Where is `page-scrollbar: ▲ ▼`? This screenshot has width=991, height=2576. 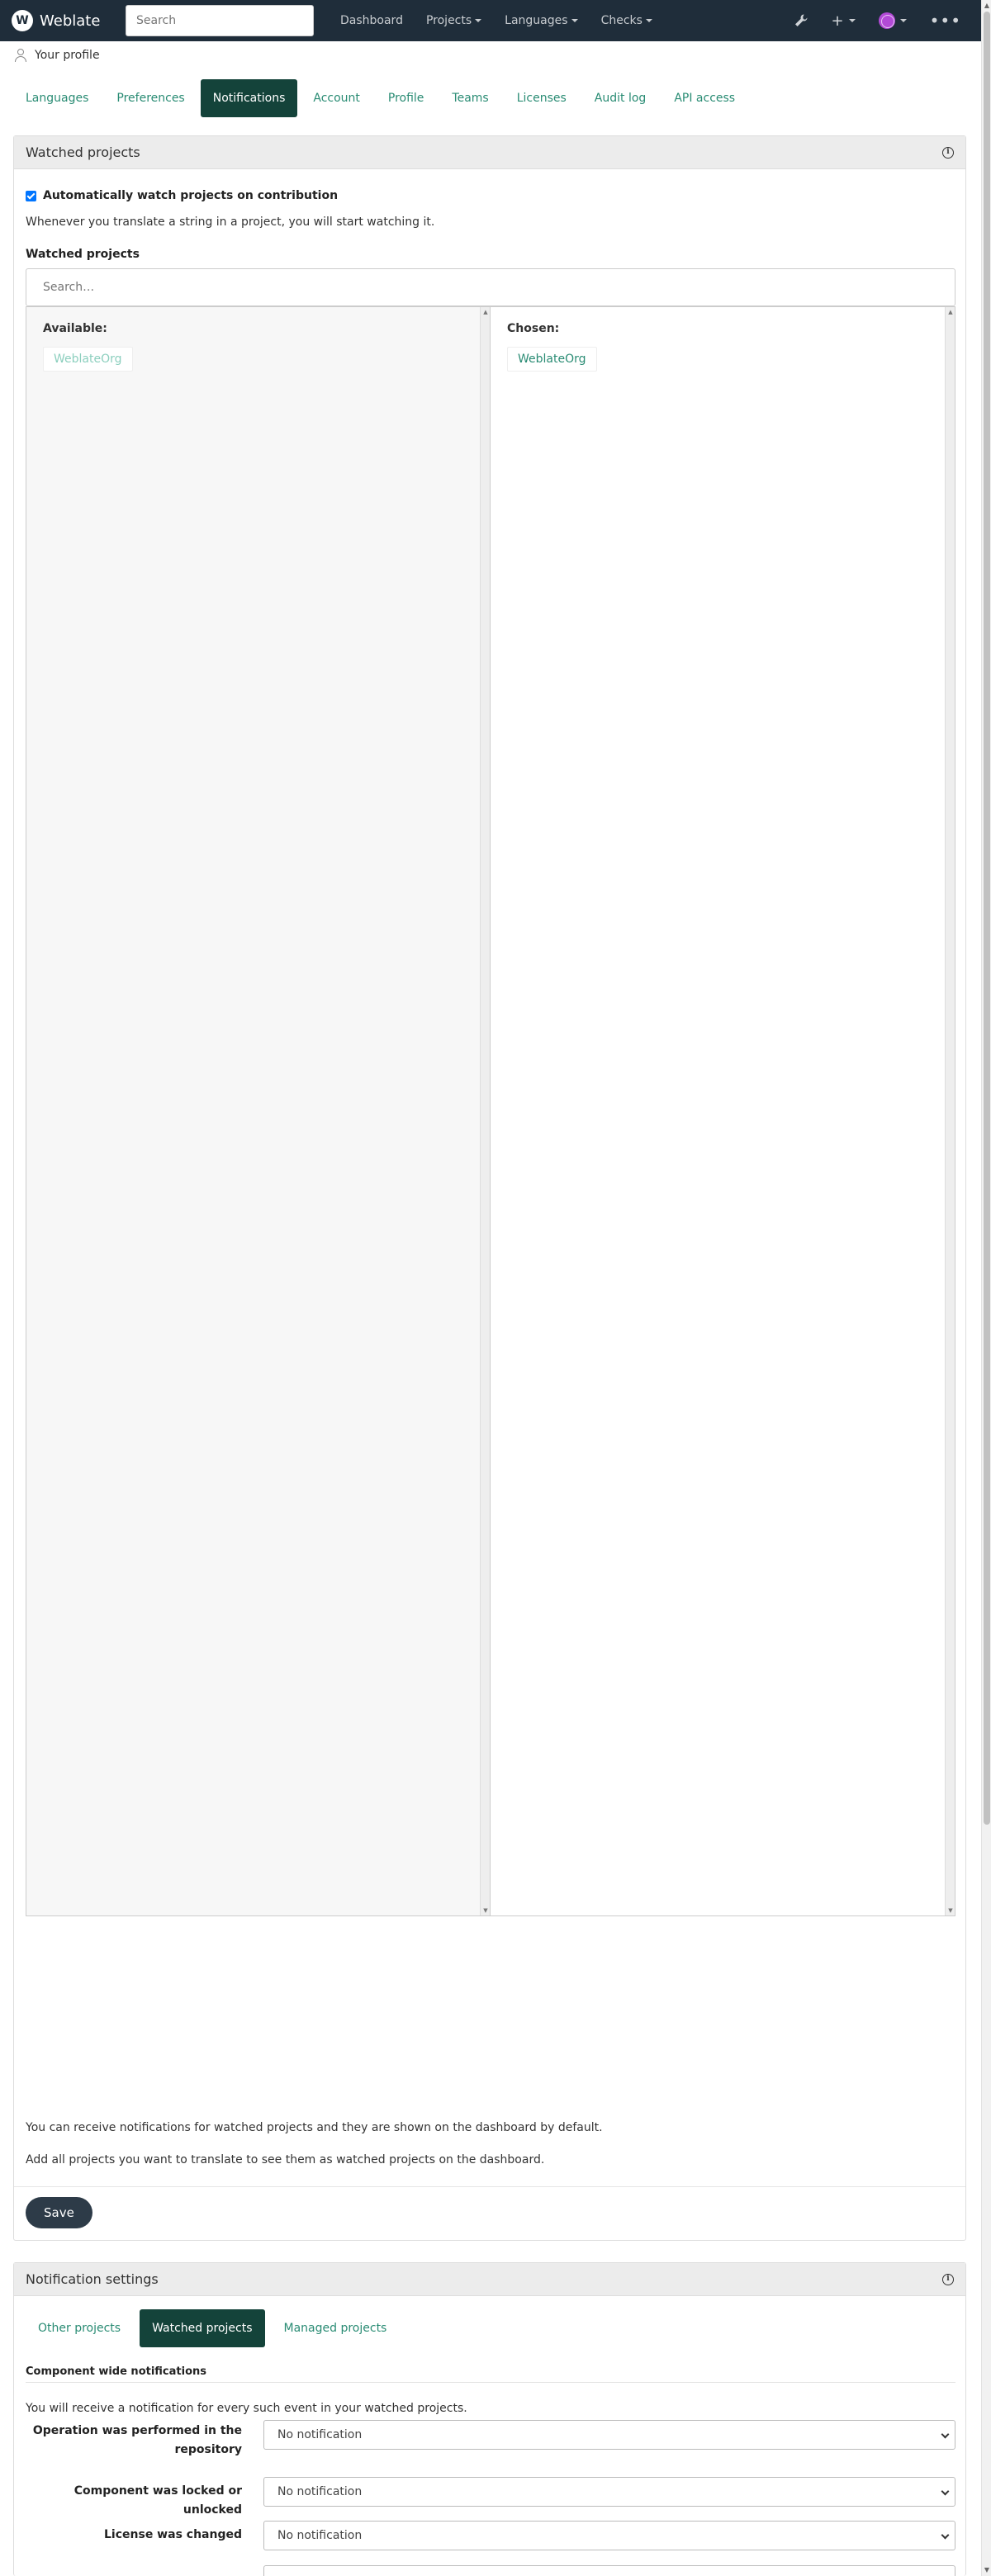 page-scrollbar: ▲ ▼ is located at coordinates (986, 1288).